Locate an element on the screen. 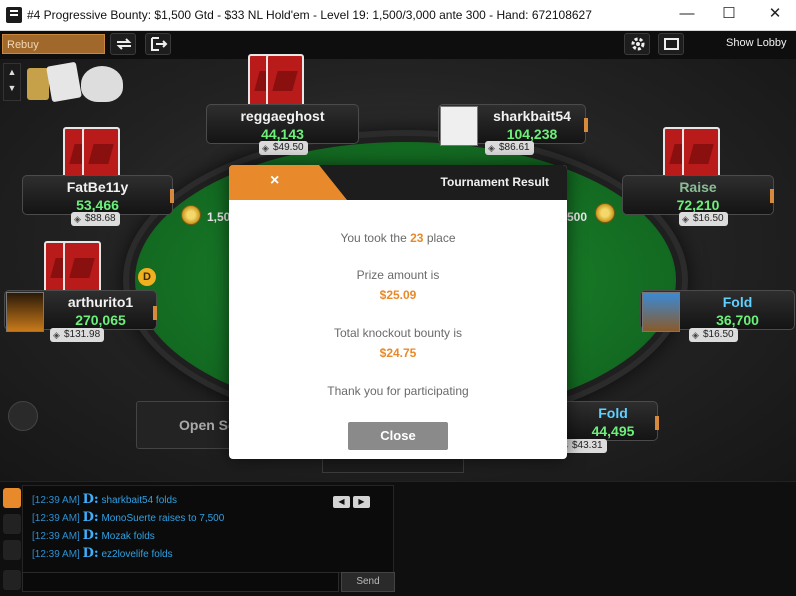 The width and height of the screenshot is (796, 596). windows-icon is located at coordinates (671, 44).